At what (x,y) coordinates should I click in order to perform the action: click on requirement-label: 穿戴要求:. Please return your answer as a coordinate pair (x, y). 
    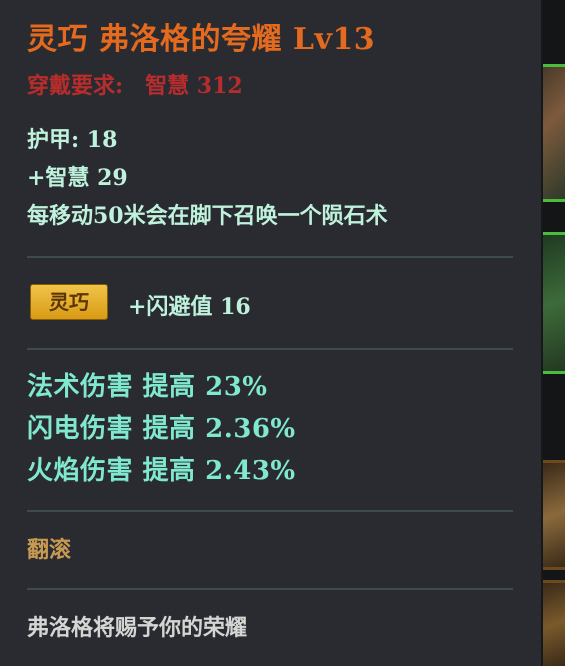
    Looking at the image, I should click on (75, 86).